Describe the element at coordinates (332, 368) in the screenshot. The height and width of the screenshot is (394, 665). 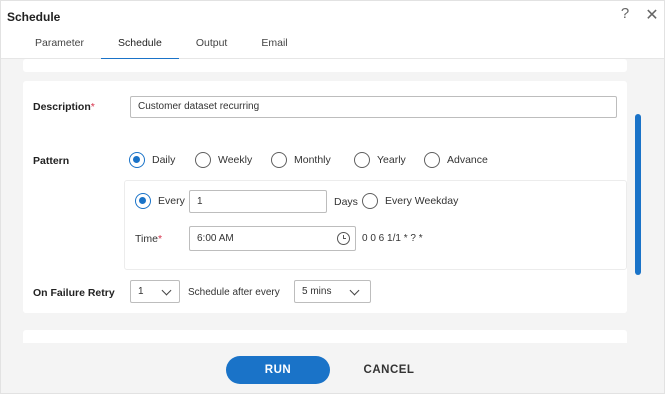
I see `dialog-footer: RUN CANCEL` at that location.